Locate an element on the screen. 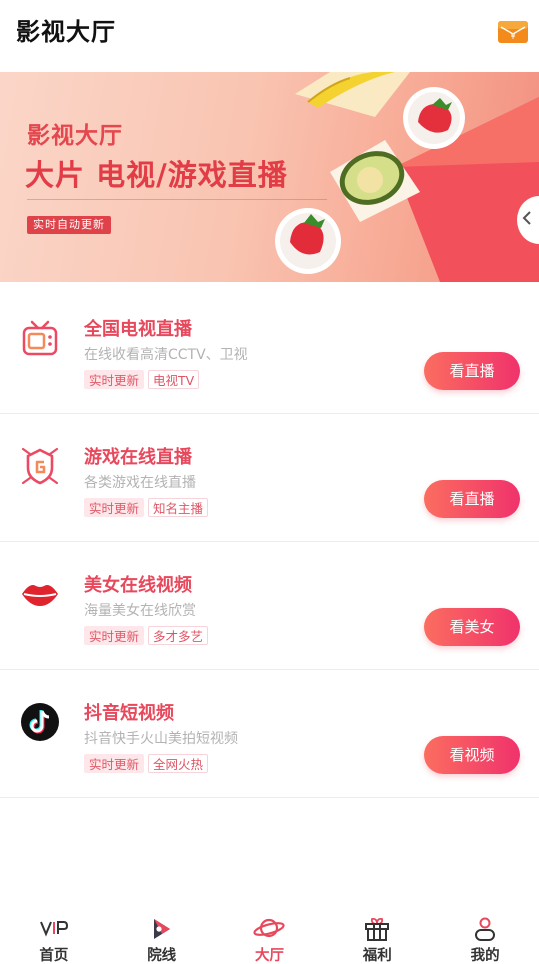 Image resolution: width=539 pixels, height=964 pixels. item-title: 全国电视直播 is located at coordinates (138, 329).